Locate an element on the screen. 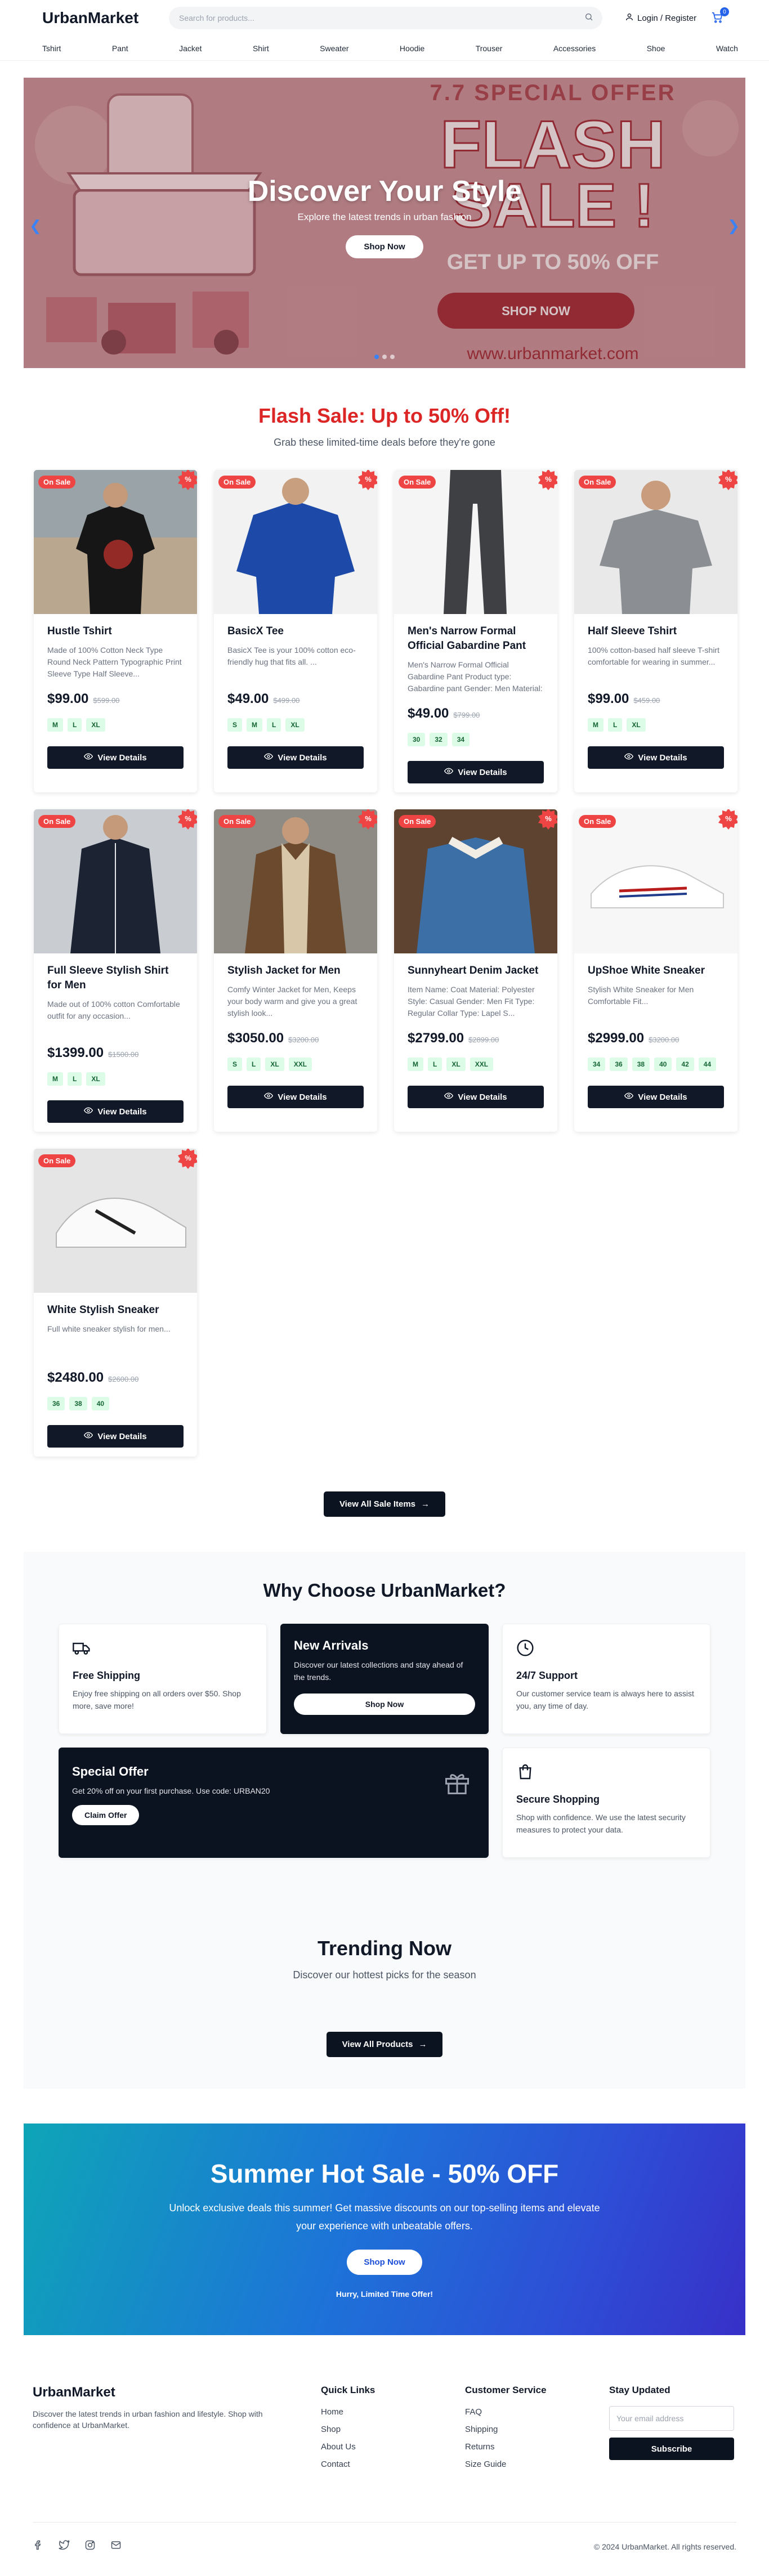  nav-item-shoe: Shoe is located at coordinates (656, 48).